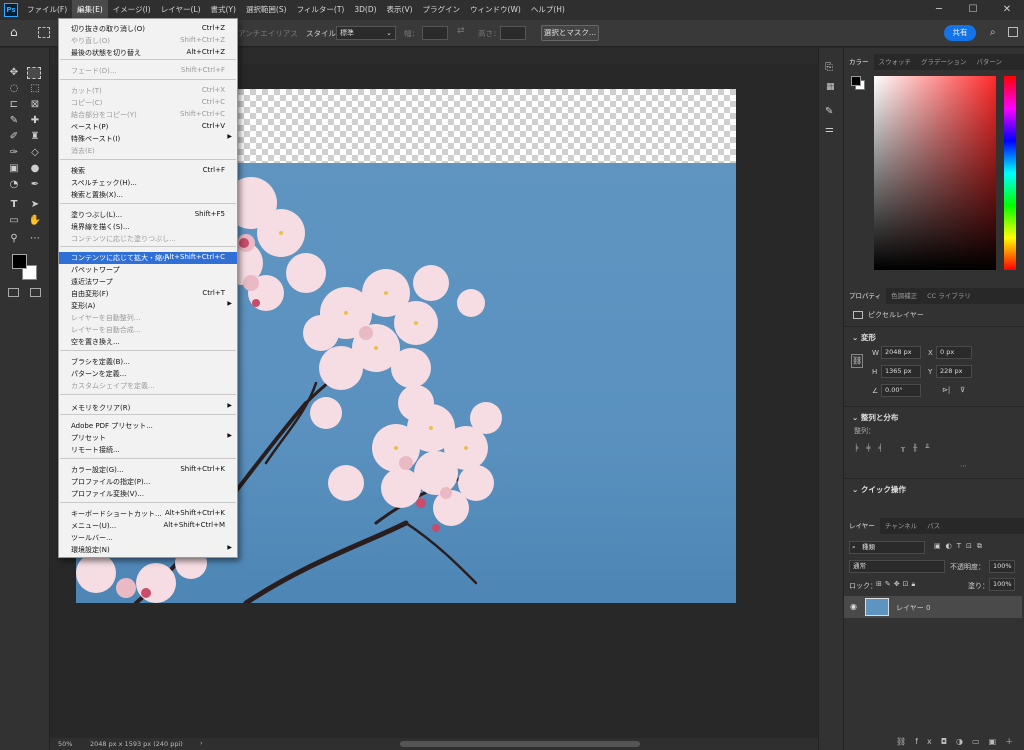 The width and height of the screenshot is (1024, 750). Describe the element at coordinates (321, 10) in the screenshot. I see `menu-filter: フィルター(T)` at that location.